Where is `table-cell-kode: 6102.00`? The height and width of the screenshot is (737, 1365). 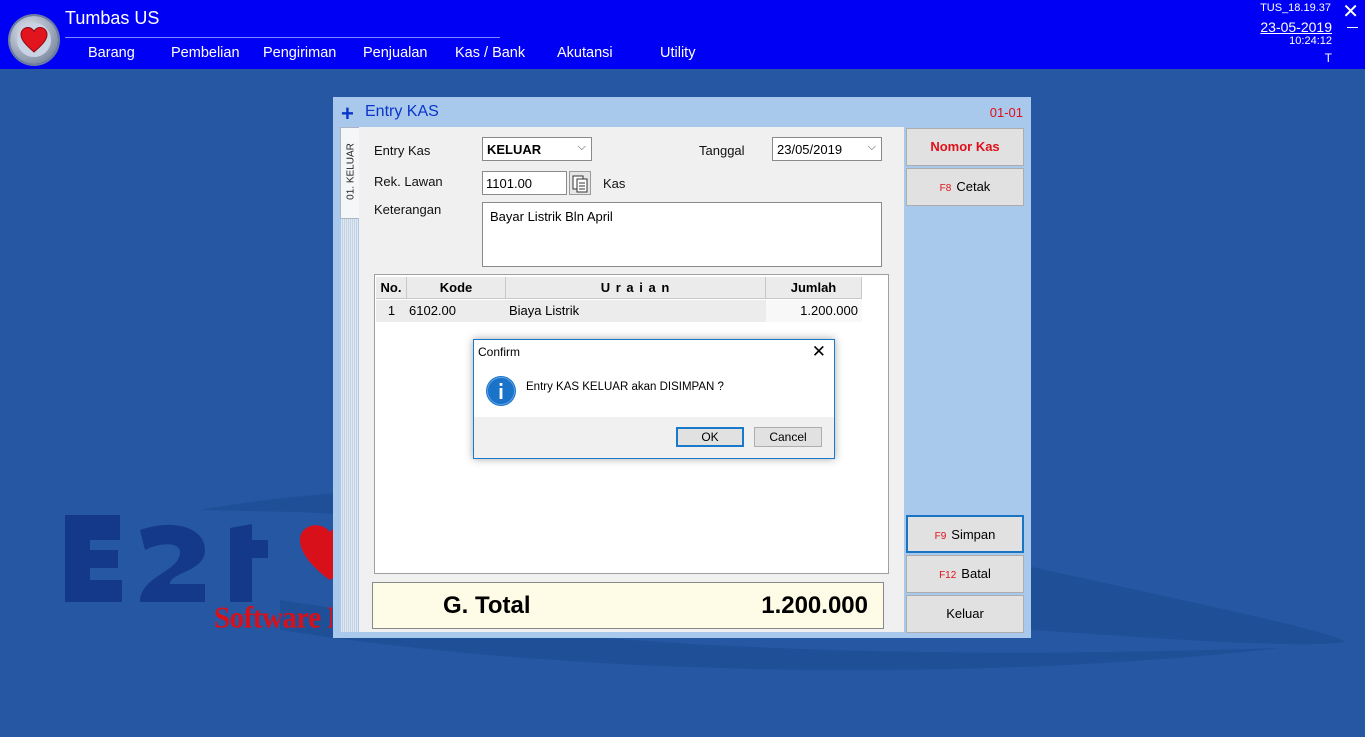 table-cell-kode: 6102.00 is located at coordinates (456, 311).